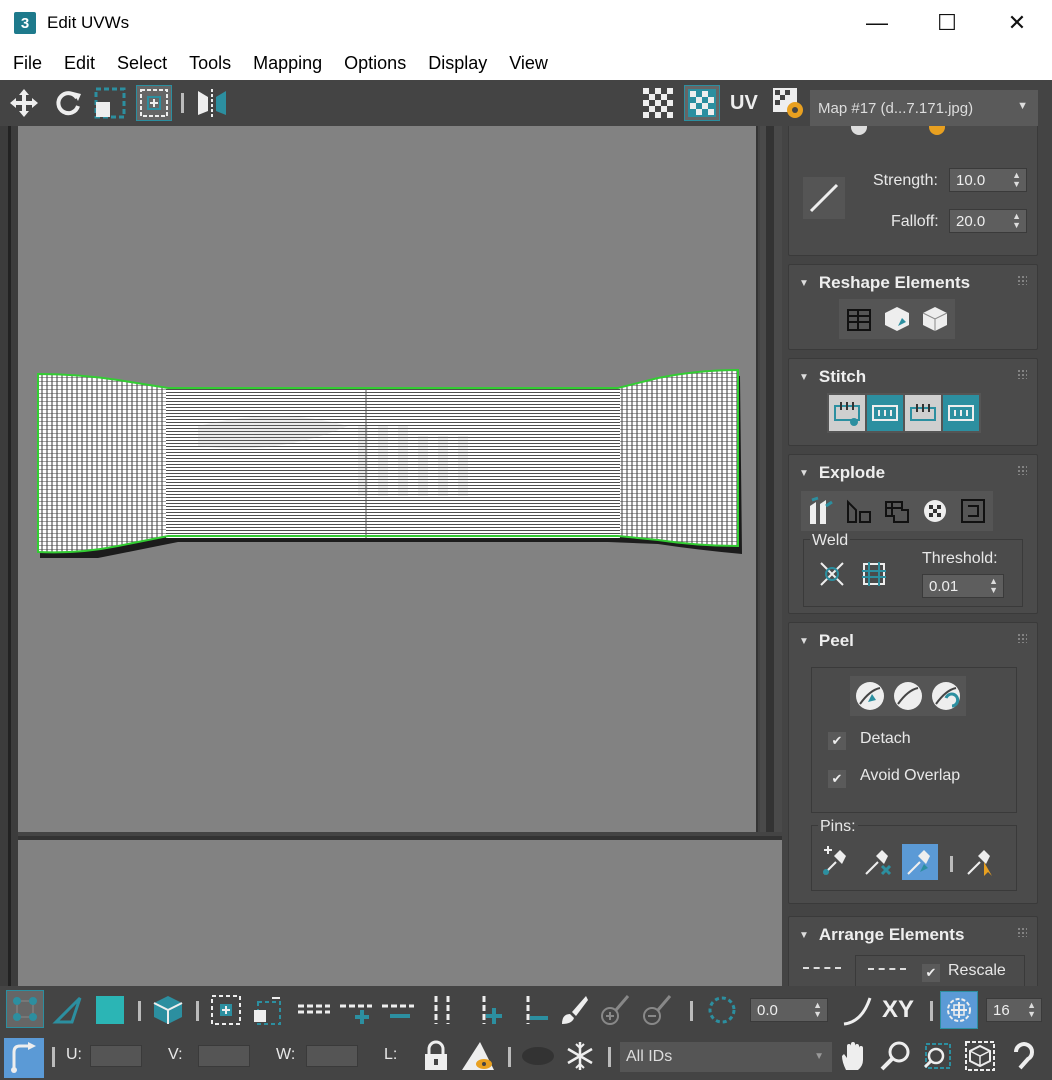 Image resolution: width=1052 pixels, height=1080 pixels. I want to click on hide-icon, so click(478, 1056).